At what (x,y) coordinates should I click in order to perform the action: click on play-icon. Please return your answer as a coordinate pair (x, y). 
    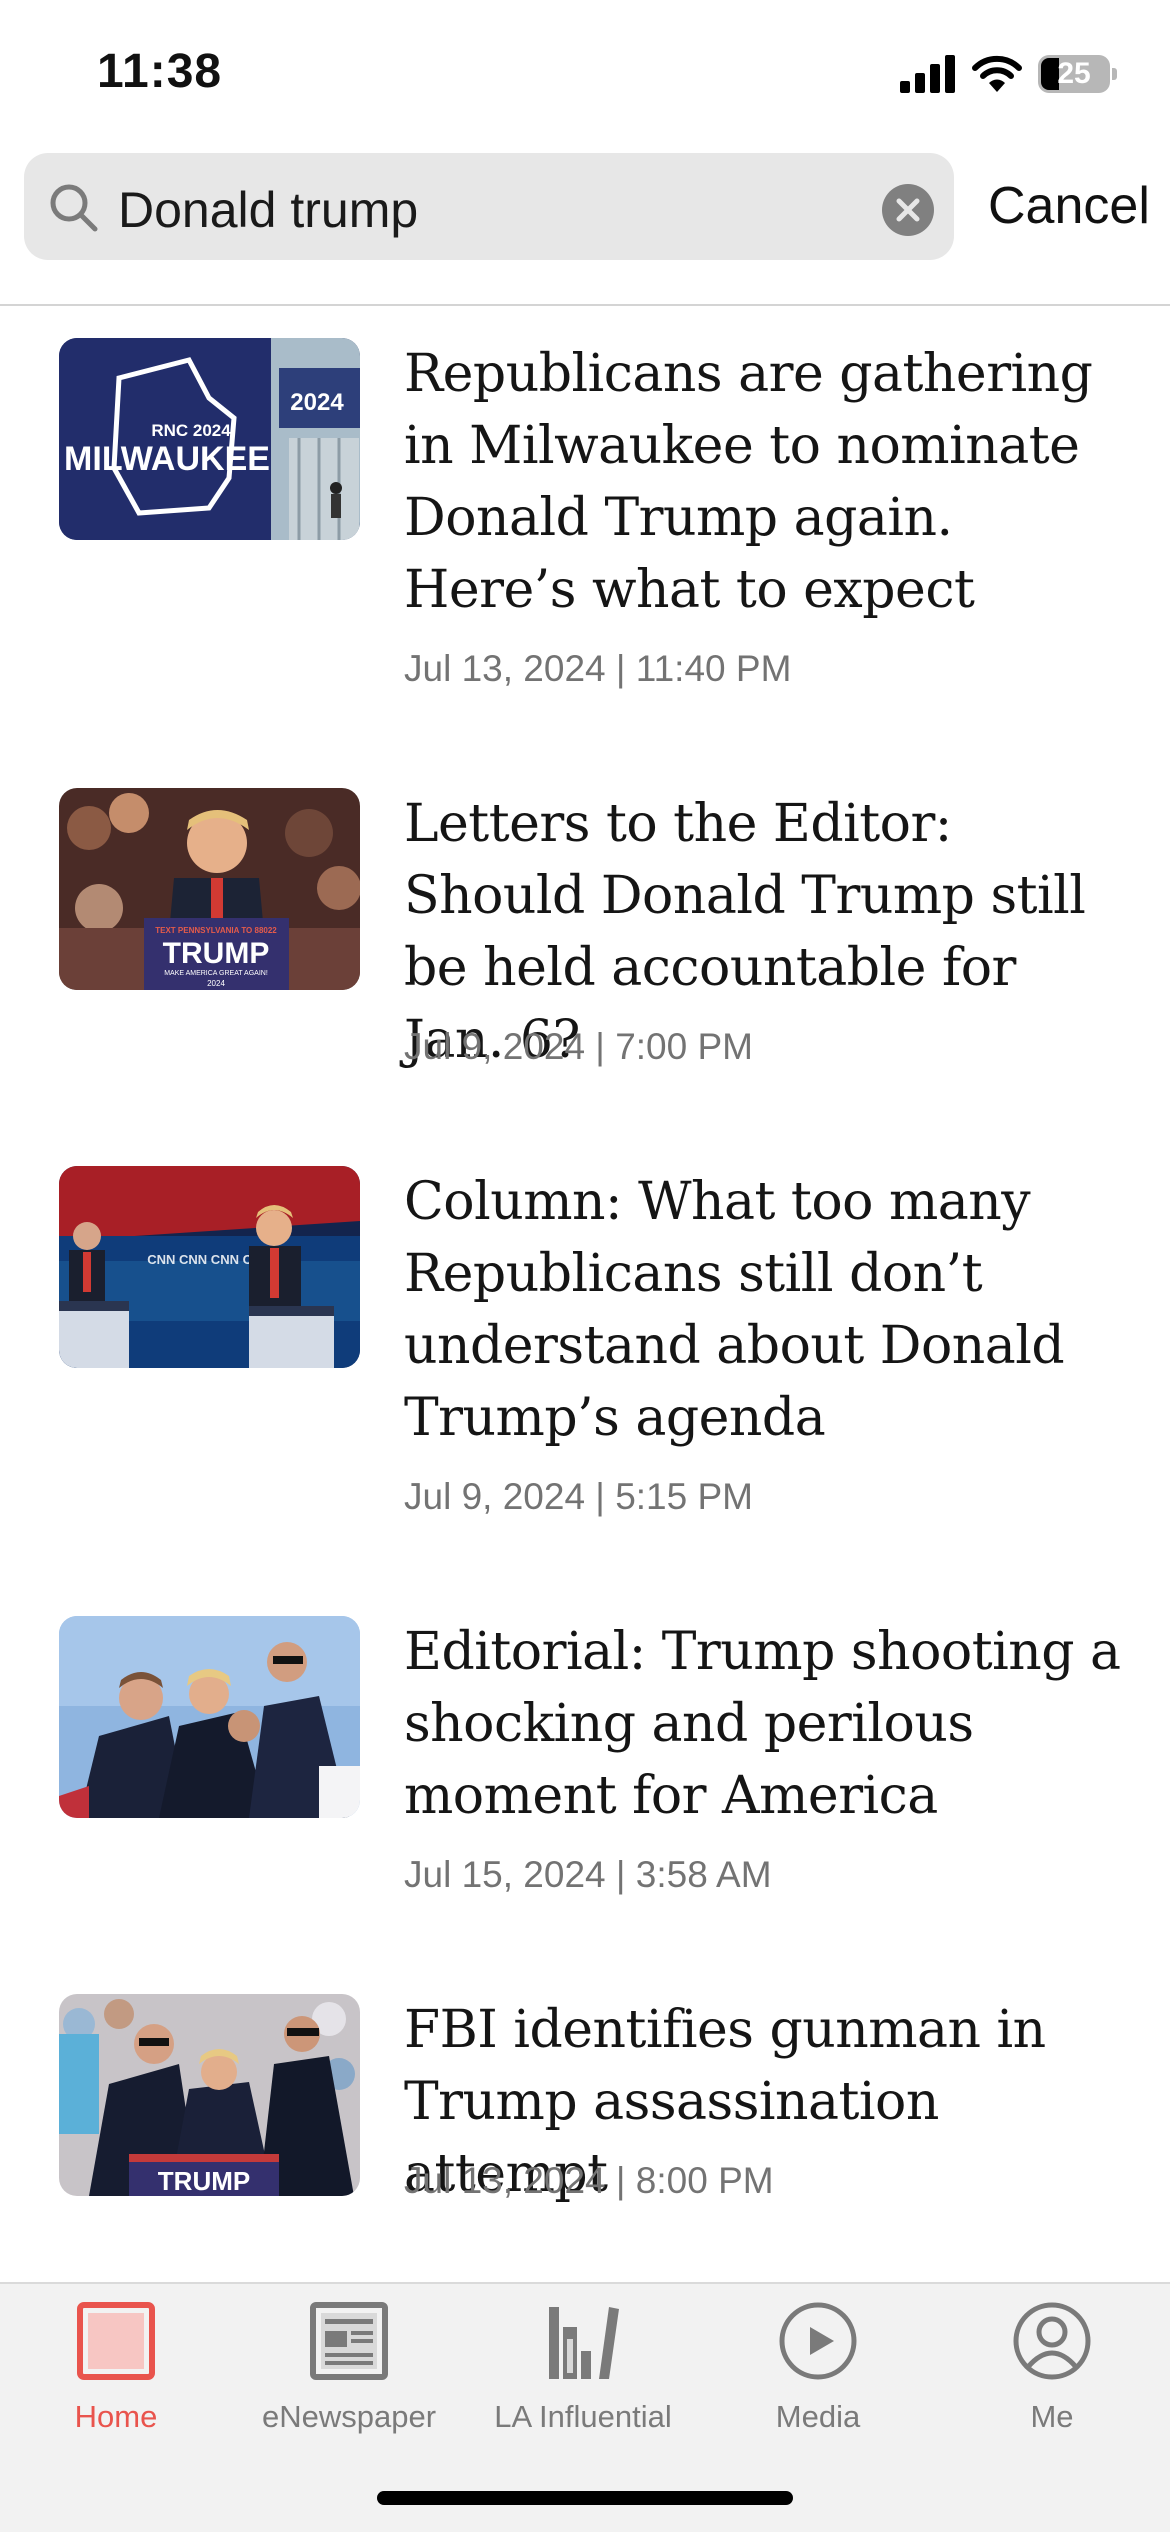
    Looking at the image, I should click on (818, 2341).